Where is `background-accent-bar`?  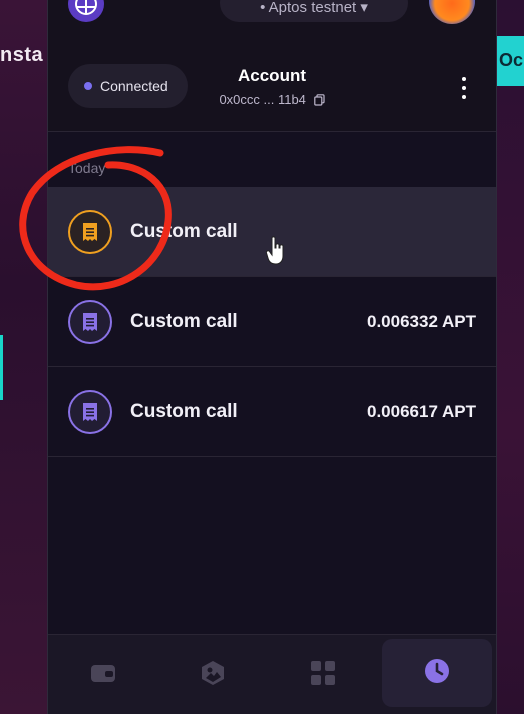
background-accent-bar is located at coordinates (1, 367).